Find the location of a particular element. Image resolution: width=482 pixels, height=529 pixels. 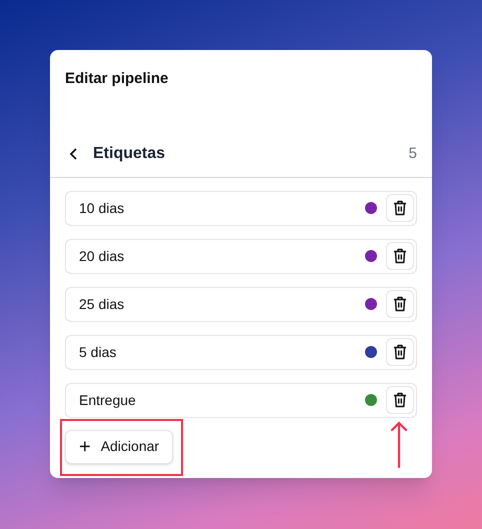

tag-label: 20 dias is located at coordinates (101, 256).